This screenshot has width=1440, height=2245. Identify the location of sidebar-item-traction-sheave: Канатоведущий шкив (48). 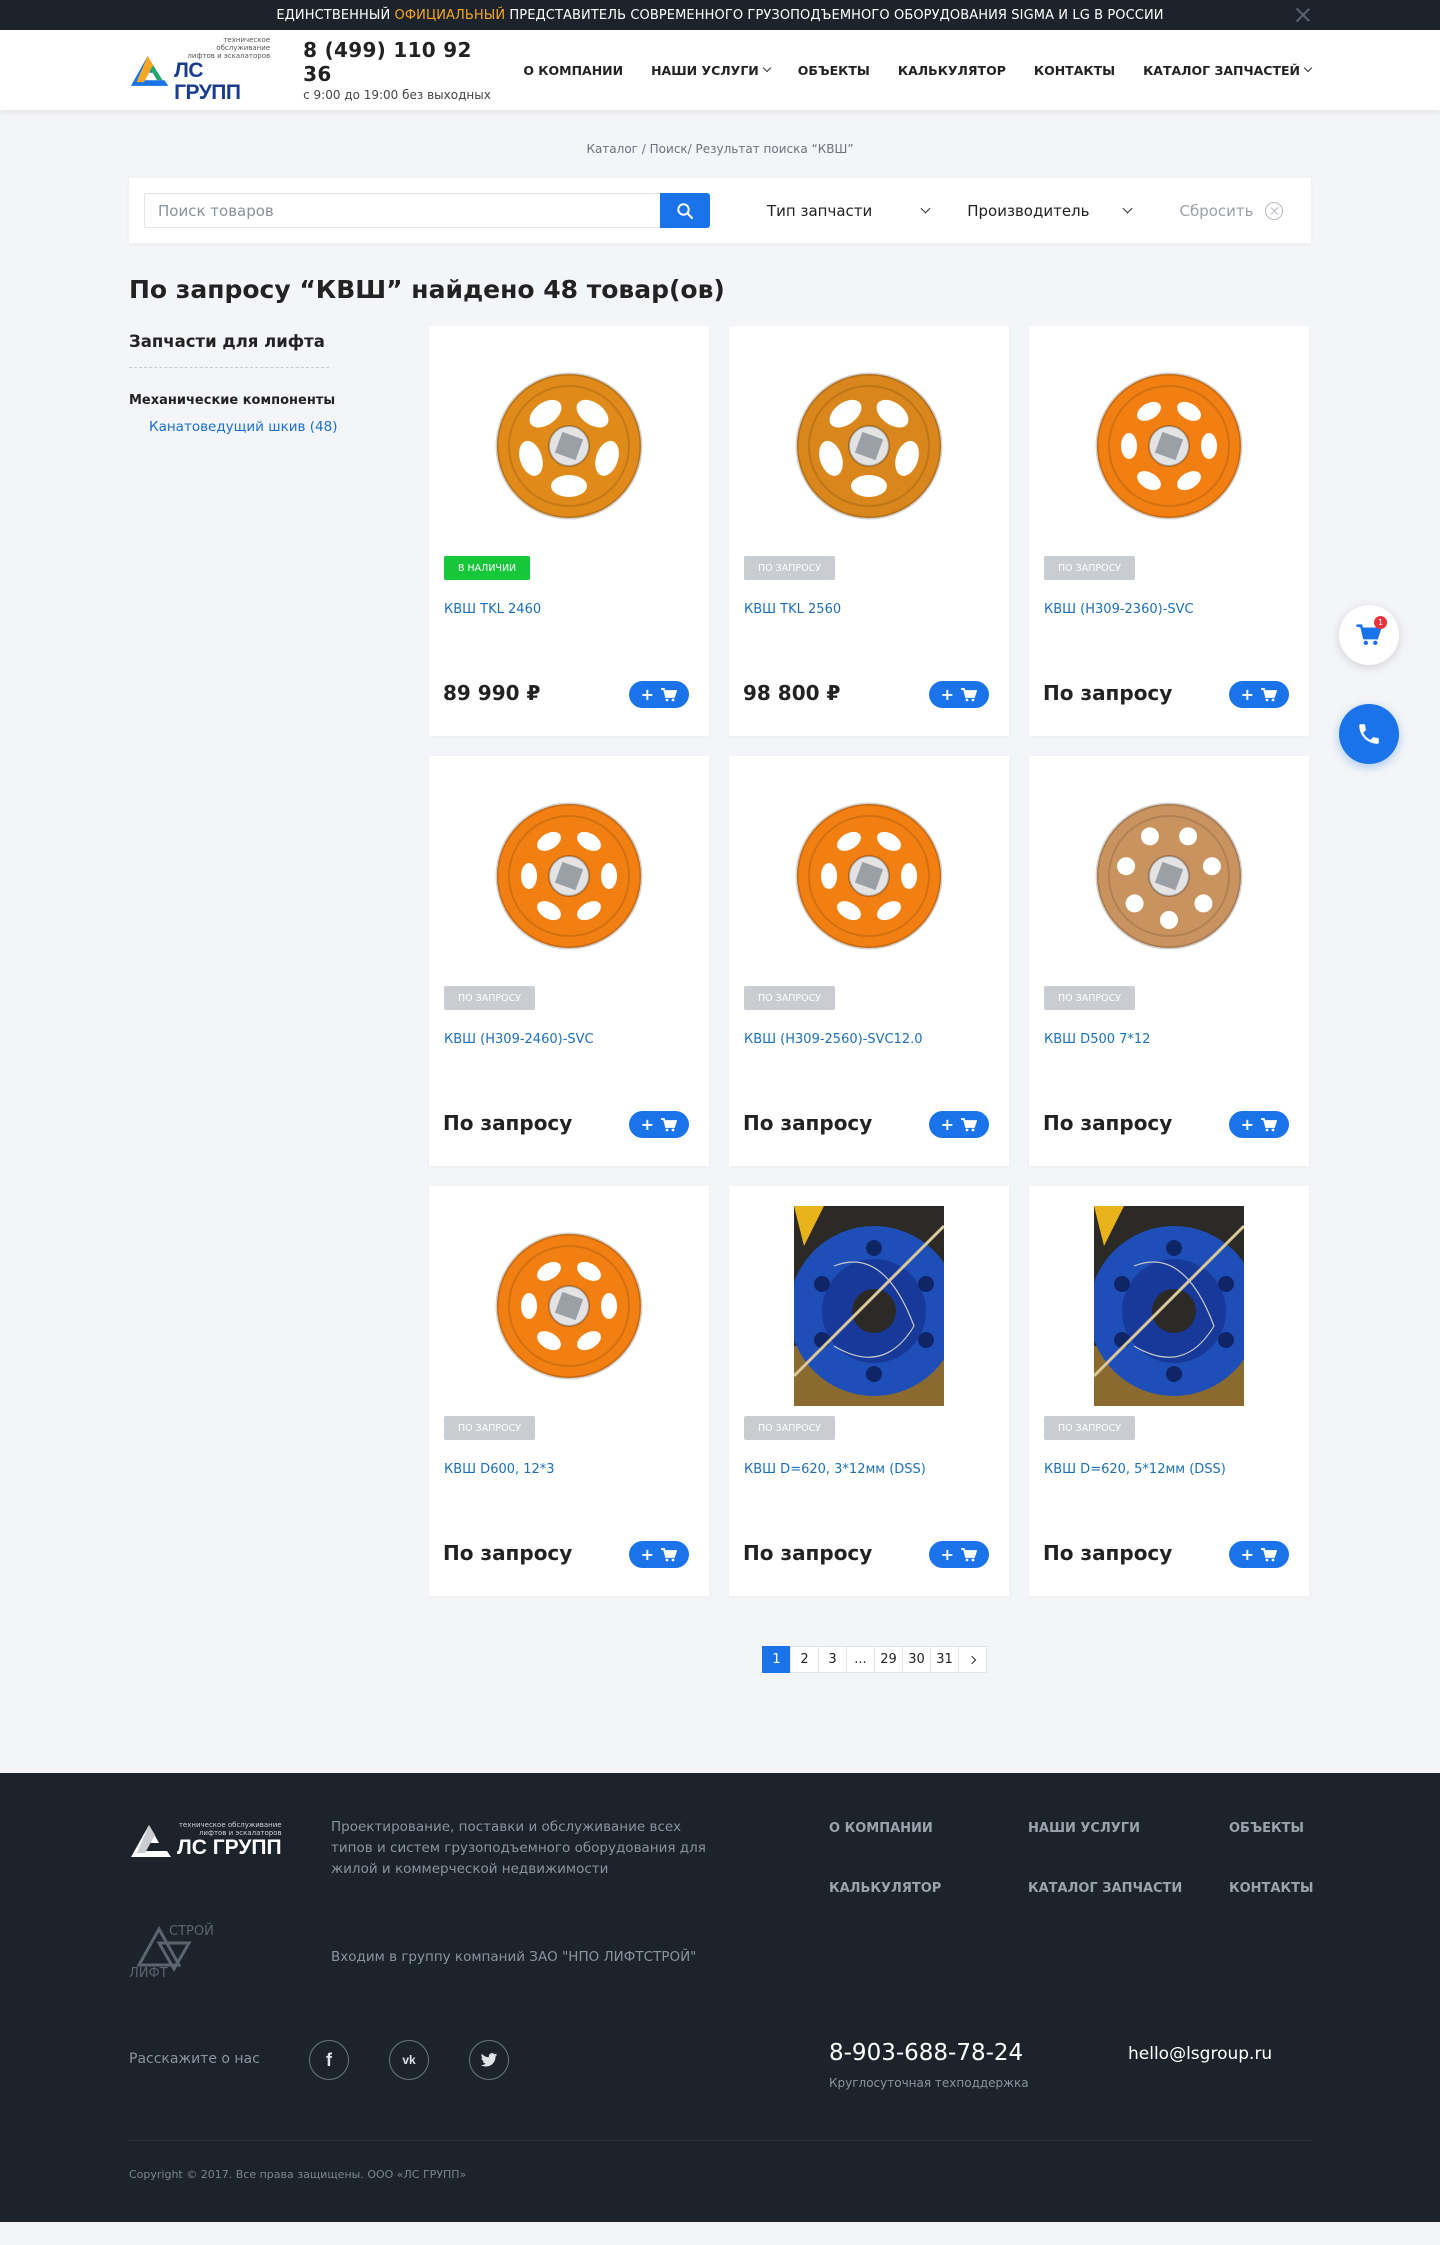
(289, 427).